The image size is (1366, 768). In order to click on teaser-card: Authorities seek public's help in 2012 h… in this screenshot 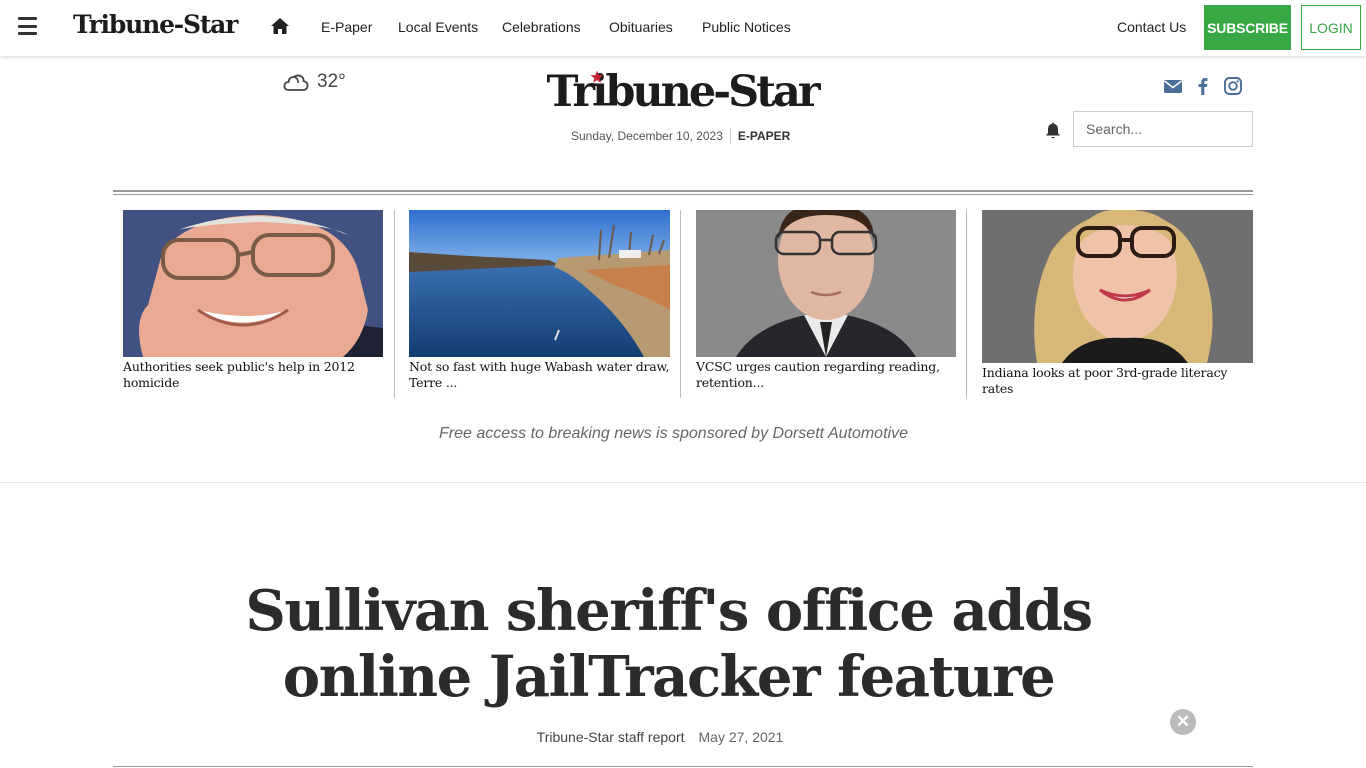, I will do `click(253, 300)`.